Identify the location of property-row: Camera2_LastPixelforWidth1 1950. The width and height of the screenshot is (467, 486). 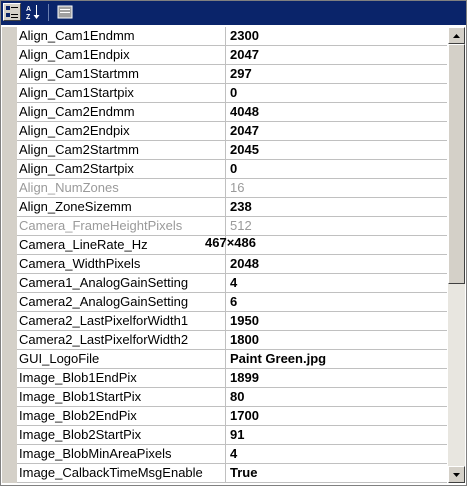
(224, 321).